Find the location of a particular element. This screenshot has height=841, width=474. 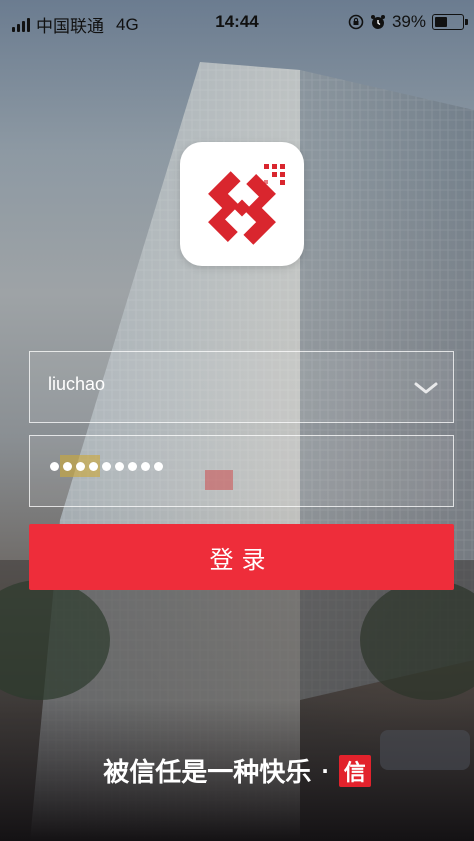

rotation-lock-icon is located at coordinates (356, 22).